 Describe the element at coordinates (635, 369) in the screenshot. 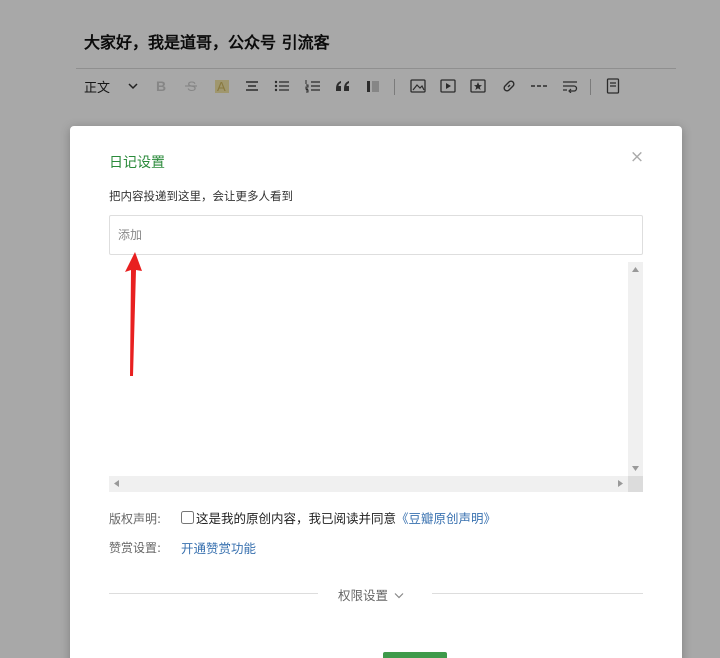

I see `vertical-scrollbar` at that location.